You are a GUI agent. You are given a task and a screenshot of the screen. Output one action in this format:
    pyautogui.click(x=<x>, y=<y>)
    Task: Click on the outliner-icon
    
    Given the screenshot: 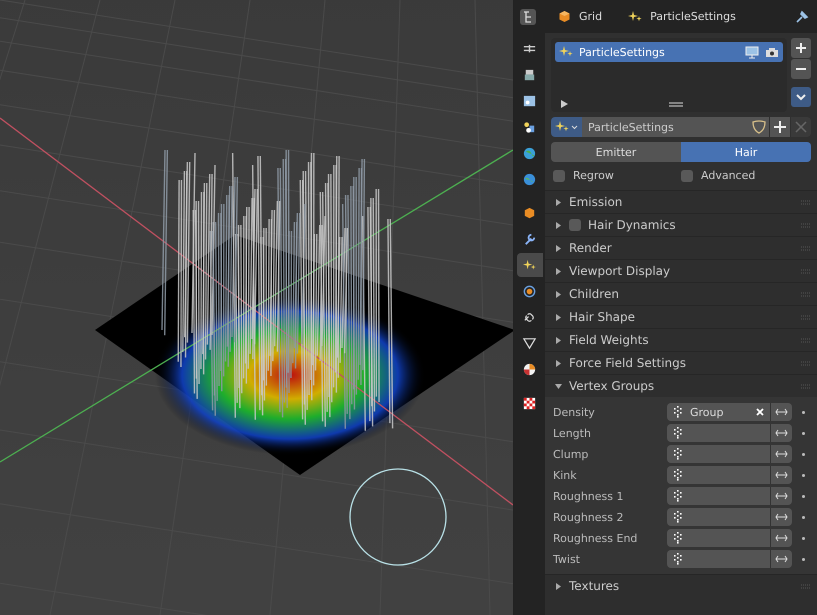 What is the action you would take?
    pyautogui.click(x=528, y=16)
    